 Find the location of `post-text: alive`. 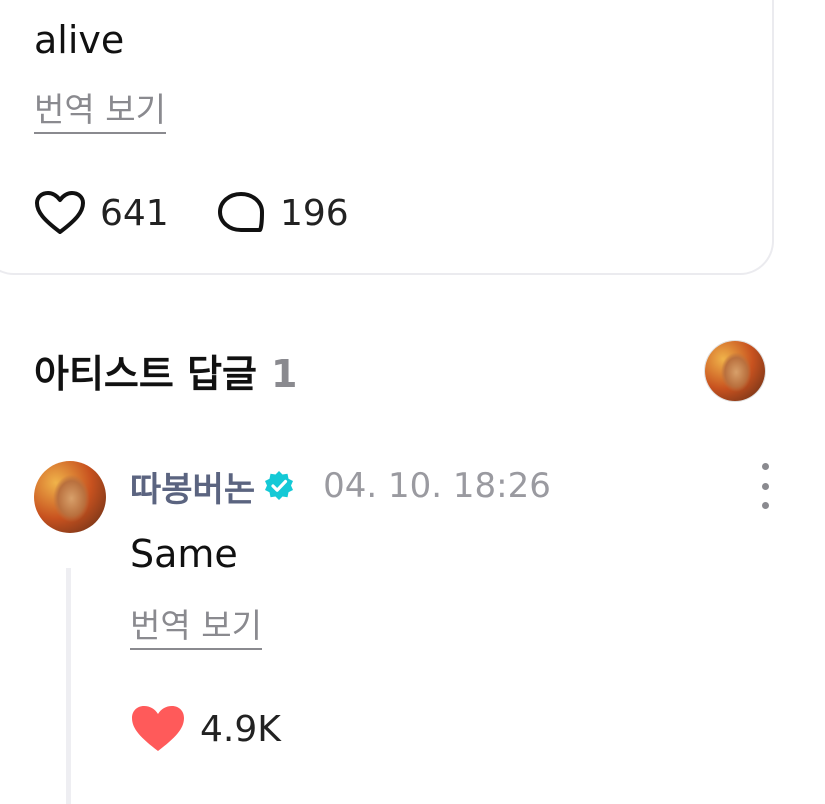

post-text: alive is located at coordinates (79, 40).